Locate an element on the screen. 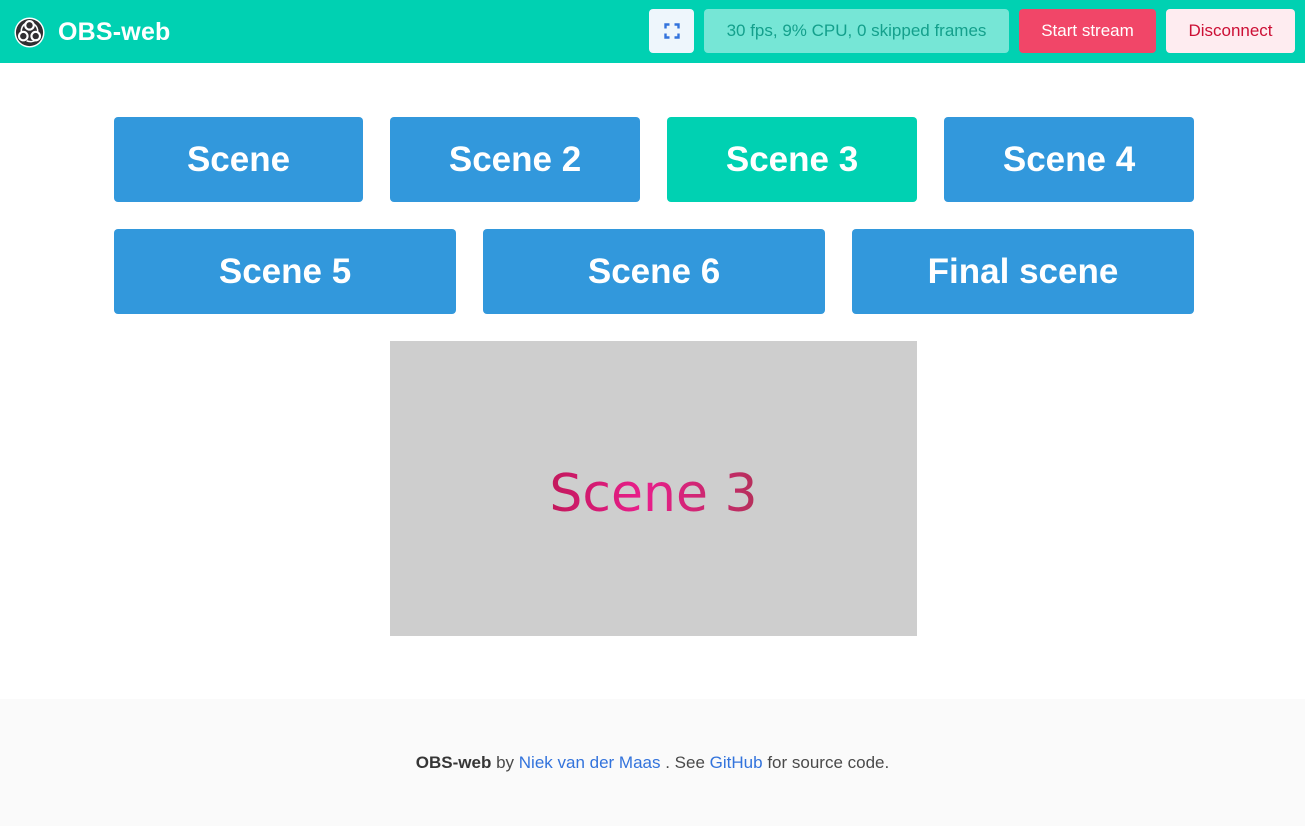 This screenshot has width=1305, height=826. scene-button-2: Scene 2 is located at coordinates (515, 159).